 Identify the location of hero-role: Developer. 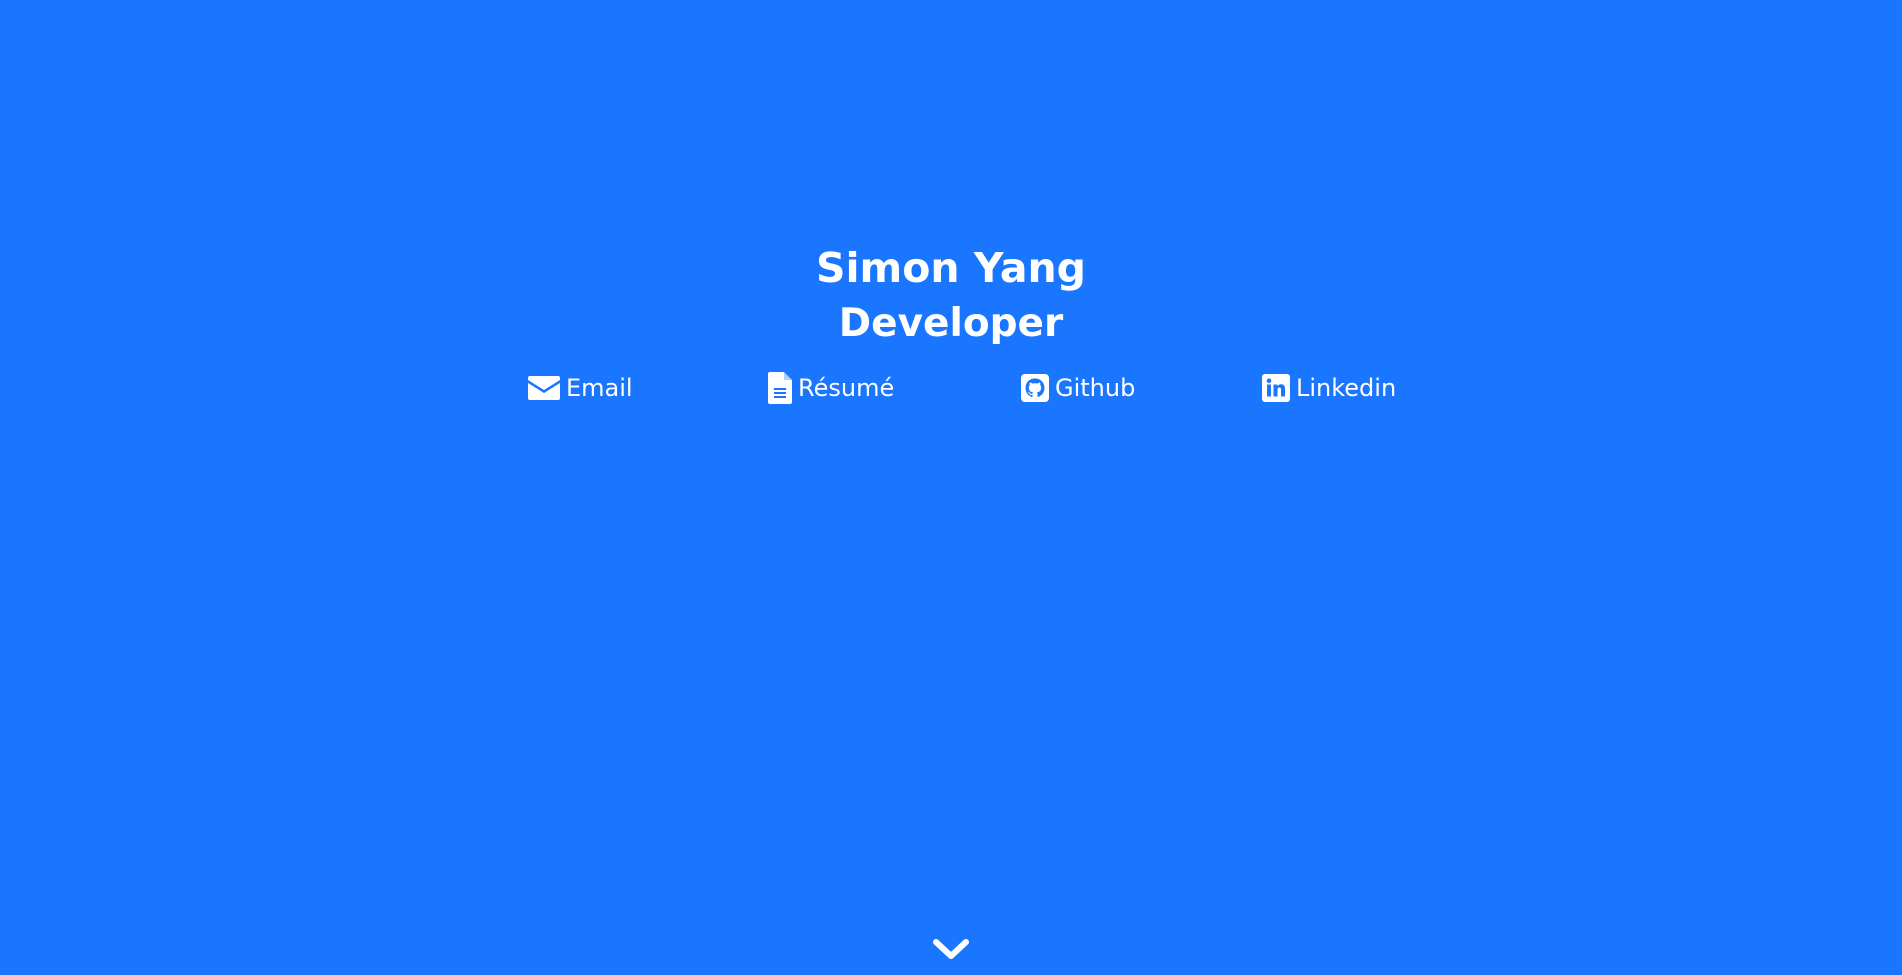
(951, 323).